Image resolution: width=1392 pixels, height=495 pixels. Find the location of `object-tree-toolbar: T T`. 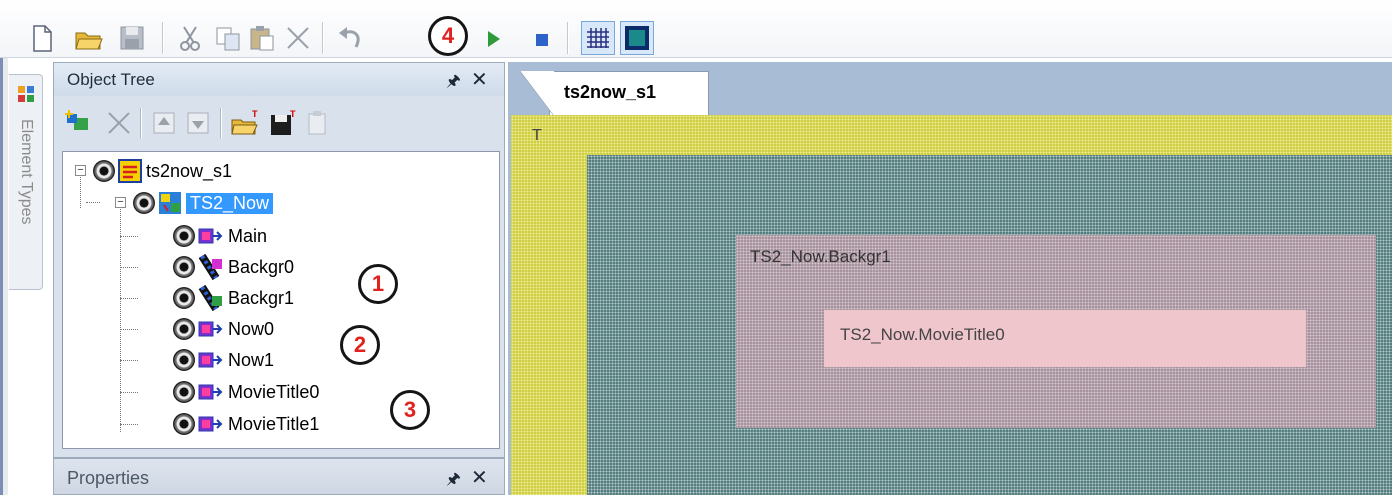

object-tree-toolbar: T T is located at coordinates (279, 121).